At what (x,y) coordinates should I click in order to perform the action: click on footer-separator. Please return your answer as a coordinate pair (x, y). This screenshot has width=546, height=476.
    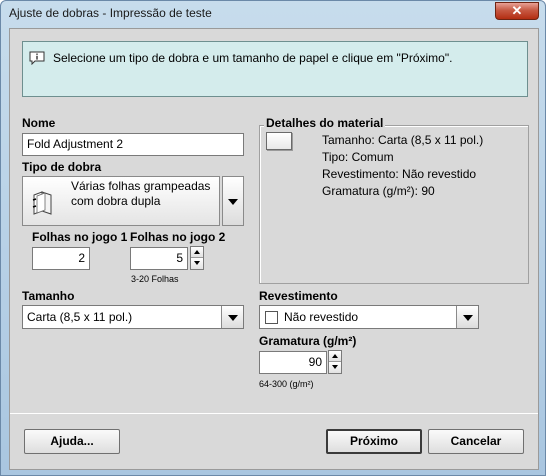
    Looking at the image, I should click on (274, 413).